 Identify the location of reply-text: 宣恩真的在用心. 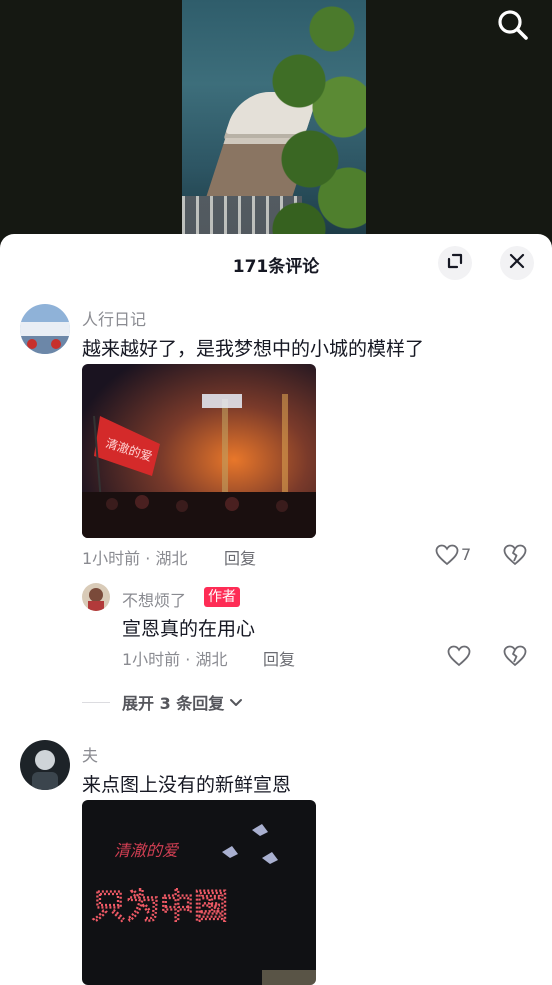
(189, 629).